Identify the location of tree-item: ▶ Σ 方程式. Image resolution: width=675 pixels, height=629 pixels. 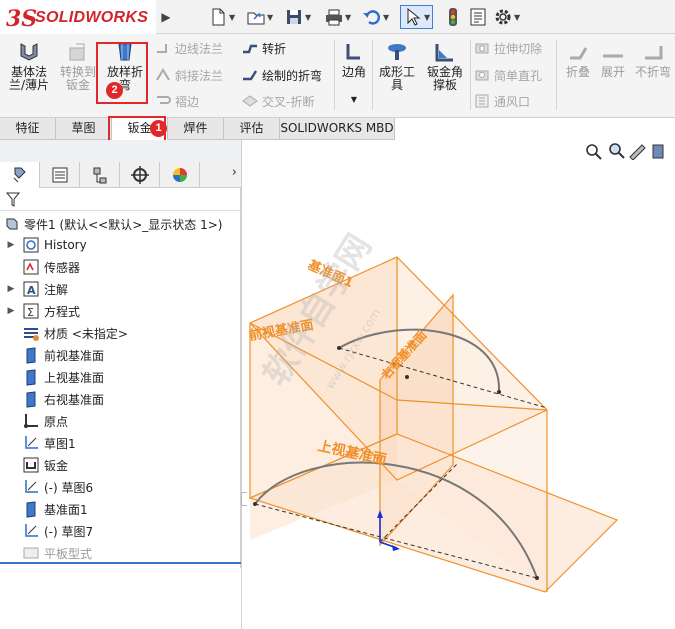
(42, 311).